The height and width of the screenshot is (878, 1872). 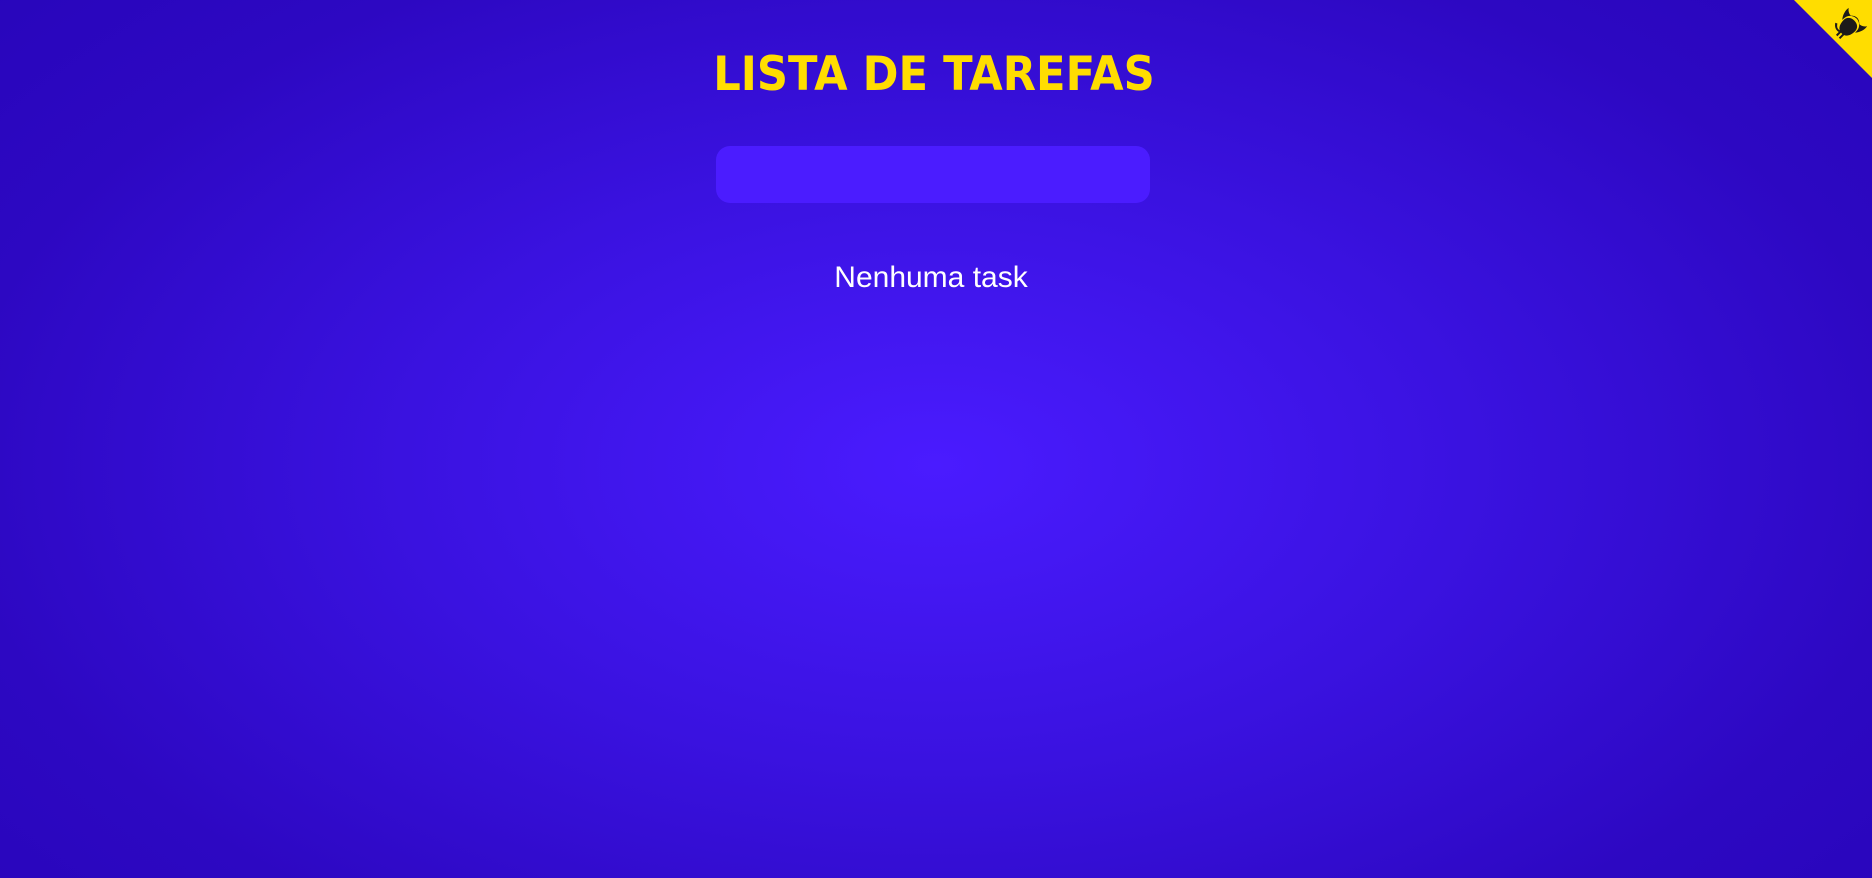 What do you see at coordinates (933, 174) in the screenshot?
I see `task-input` at bounding box center [933, 174].